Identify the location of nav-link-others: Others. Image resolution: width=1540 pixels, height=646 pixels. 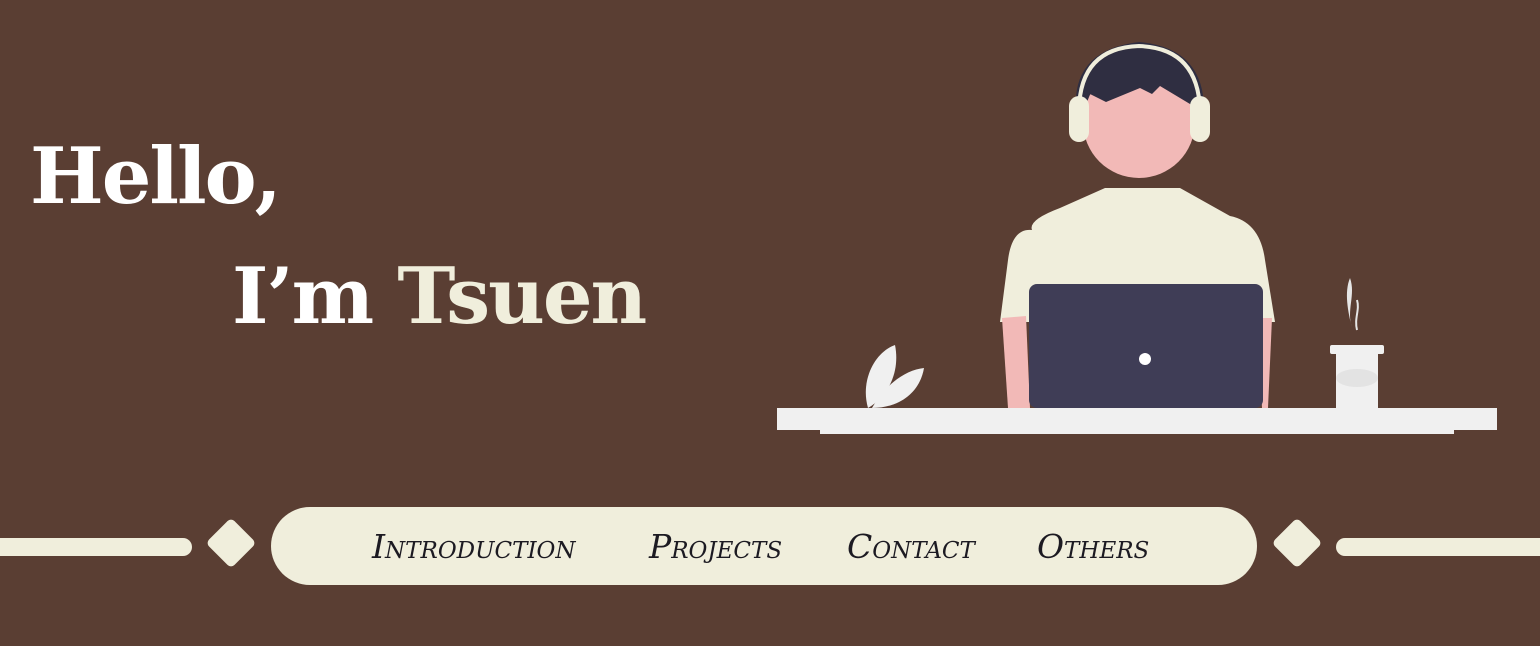
(1093, 546).